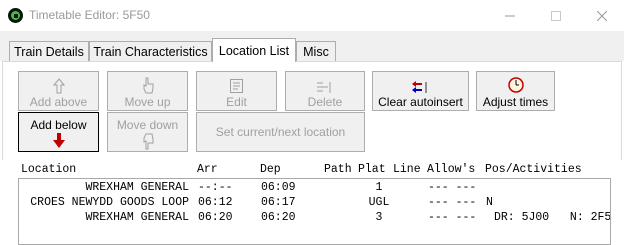  I want to click on clear-autoinsert-button: Clear autoinsert, so click(420, 91).